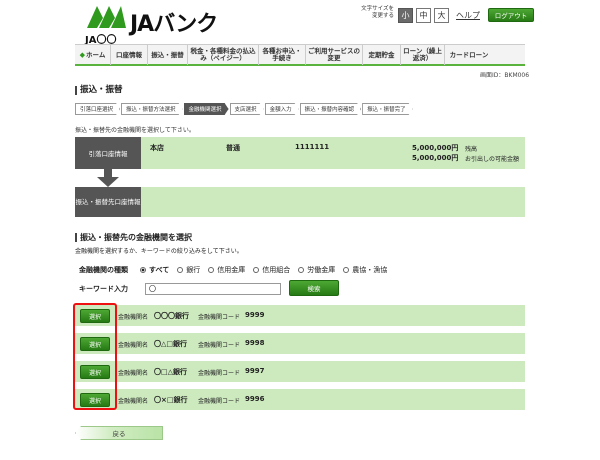 The width and height of the screenshot is (600, 460). I want to click on bank-type-label: 金融機関の種類, so click(103, 270).